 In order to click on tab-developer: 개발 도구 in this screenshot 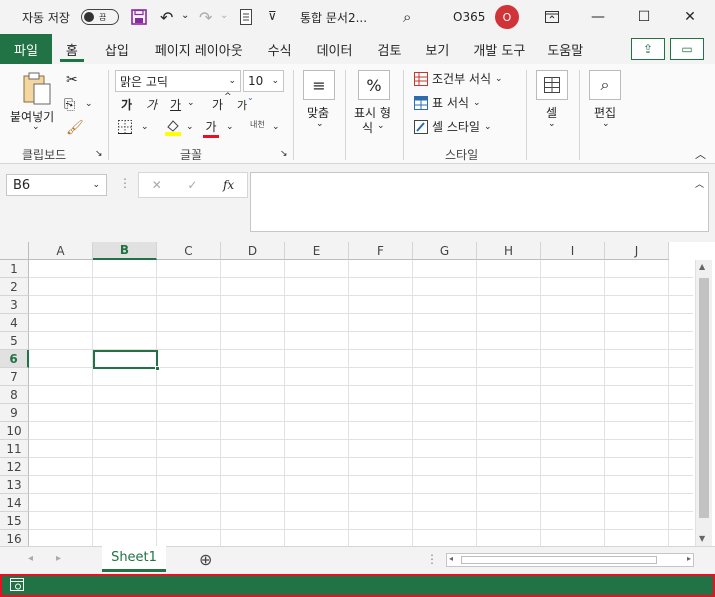, I will do `click(499, 49)`.